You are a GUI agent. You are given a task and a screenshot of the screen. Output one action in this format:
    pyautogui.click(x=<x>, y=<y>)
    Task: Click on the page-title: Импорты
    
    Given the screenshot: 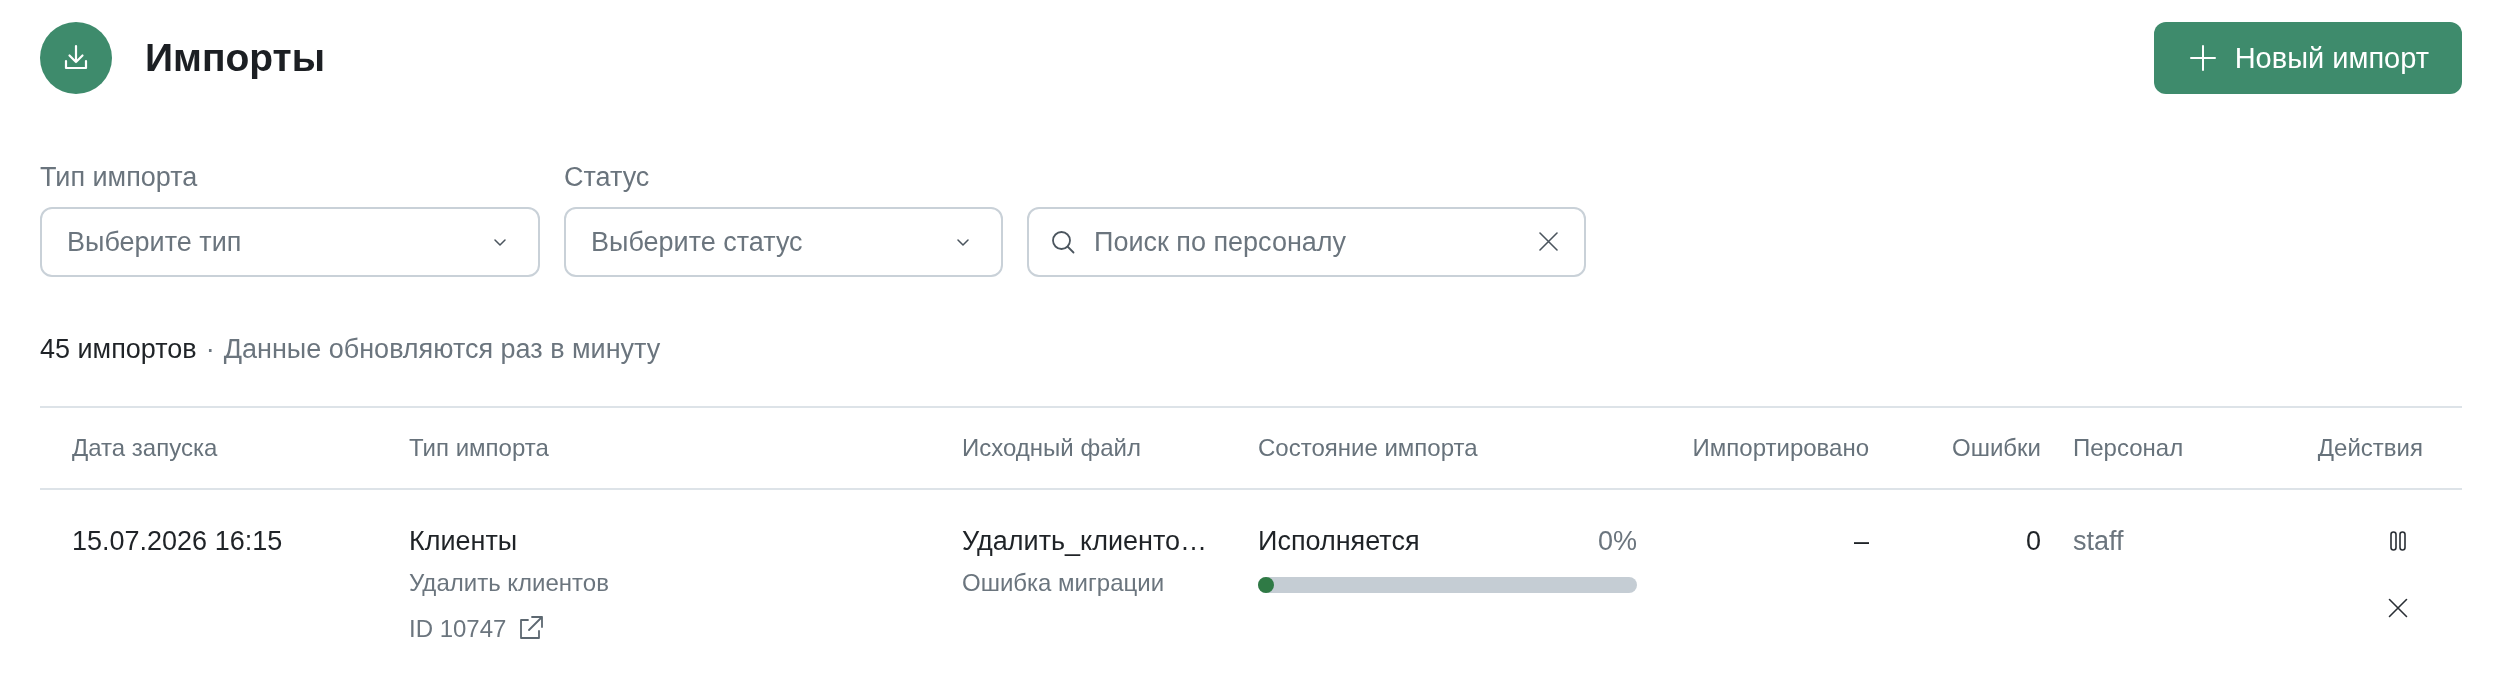 What is the action you would take?
    pyautogui.click(x=235, y=58)
    